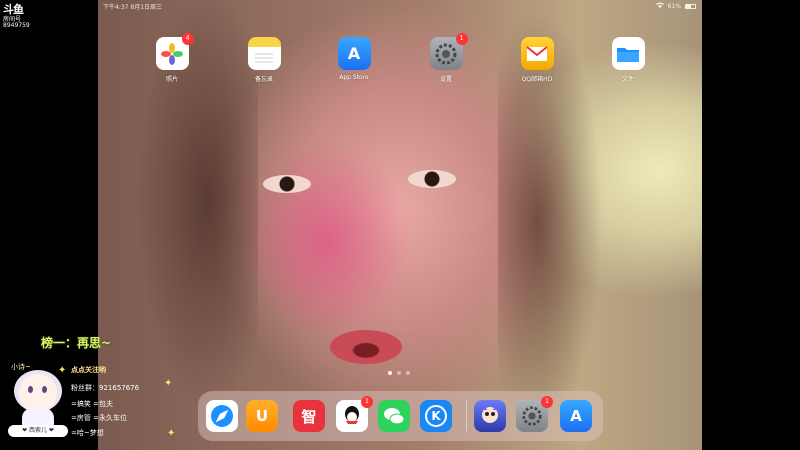  I want to click on face-lips, so click(366, 347).